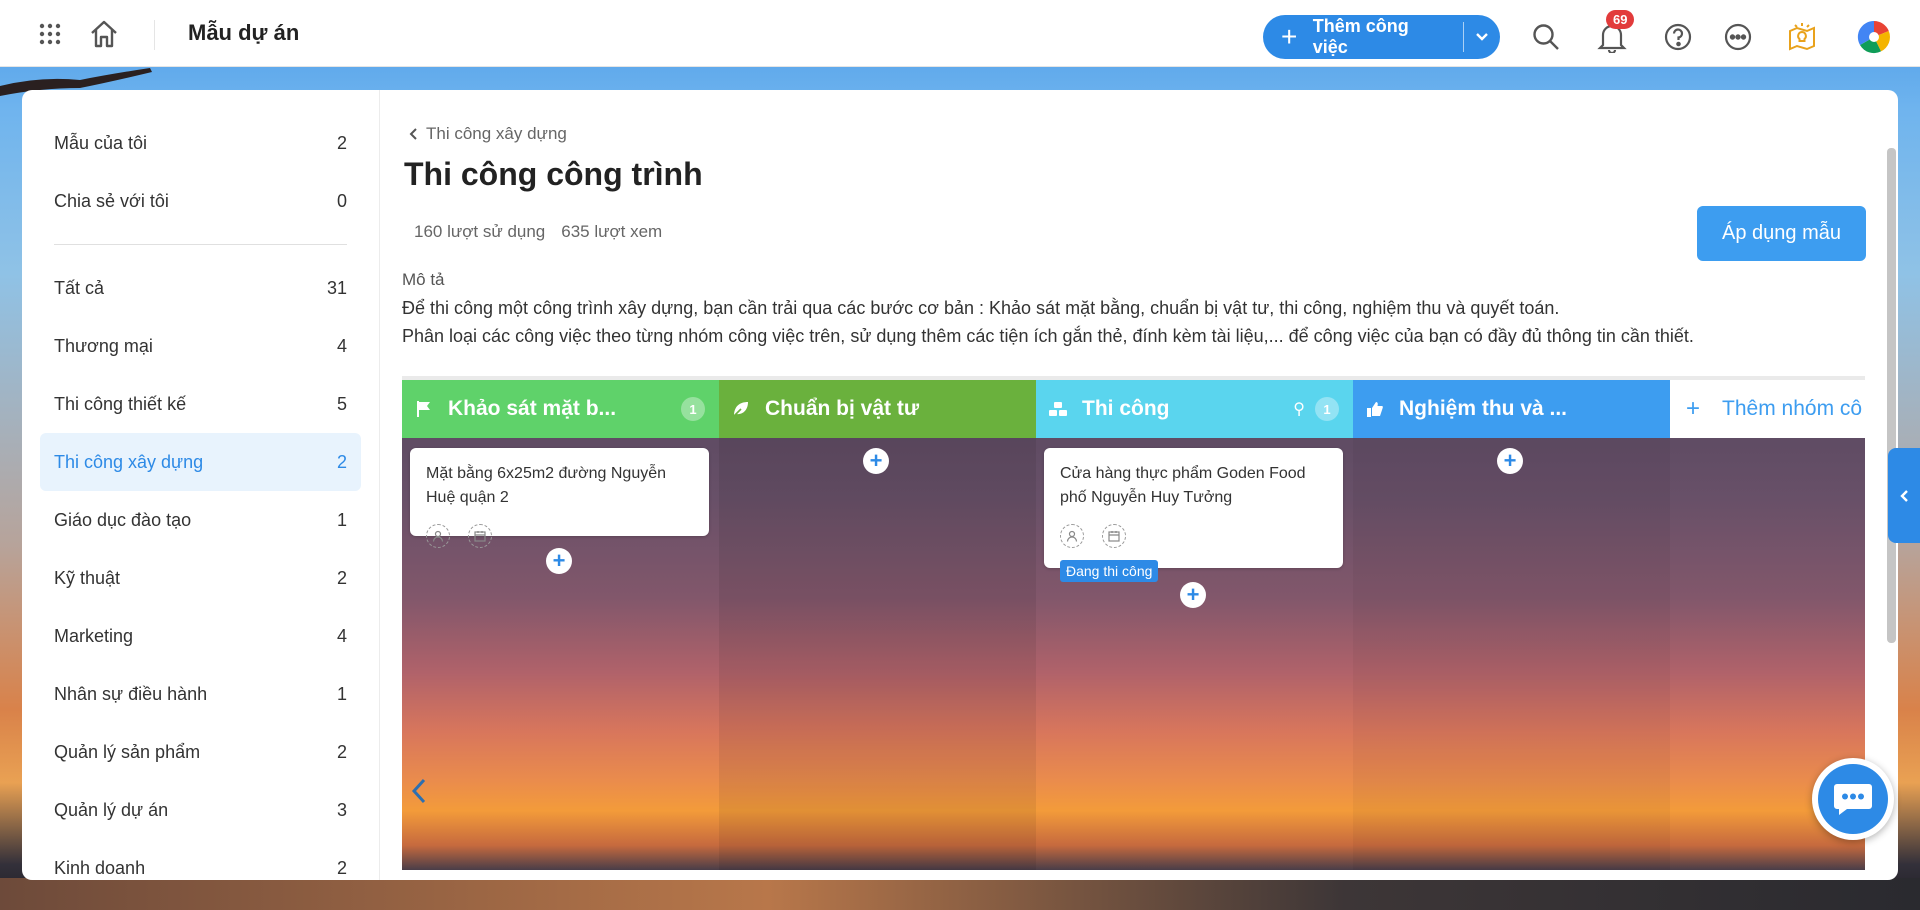 The width and height of the screenshot is (1920, 910). Describe the element at coordinates (200, 143) in the screenshot. I see `sidebar-item-my-templates: Mẫu của tôi 2` at that location.